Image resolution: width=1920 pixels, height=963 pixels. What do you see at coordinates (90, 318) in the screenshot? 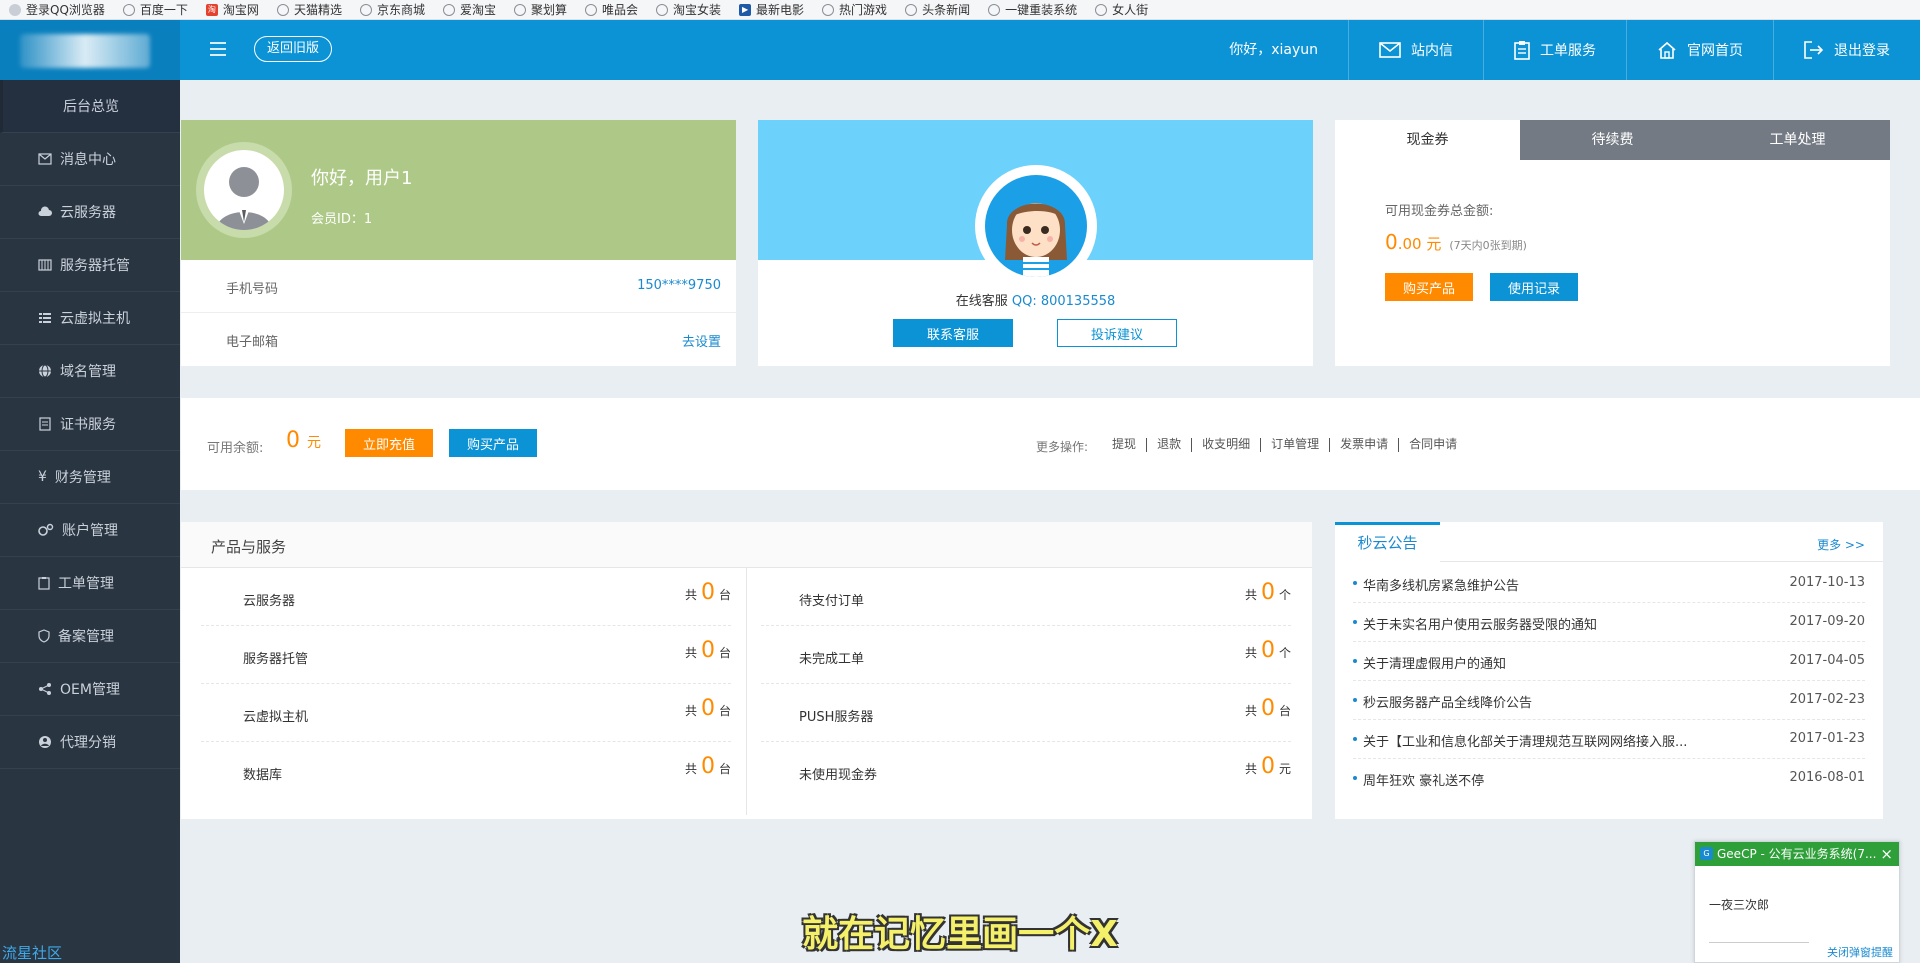
I see `sidebar-item-virtual-host: 云虚拟主机` at bounding box center [90, 318].